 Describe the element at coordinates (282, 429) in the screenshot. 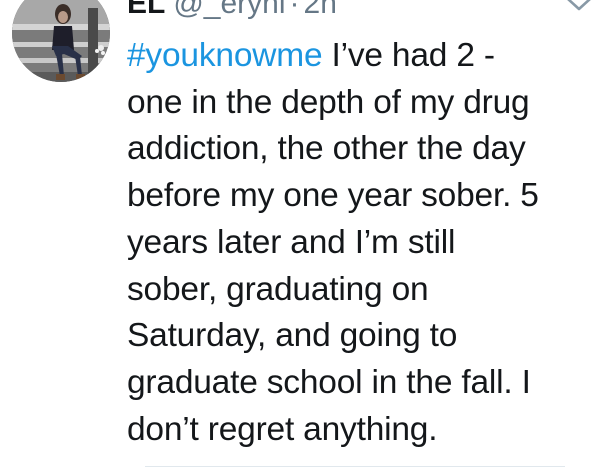

I see `tweet-line: don’t regret anything.` at that location.